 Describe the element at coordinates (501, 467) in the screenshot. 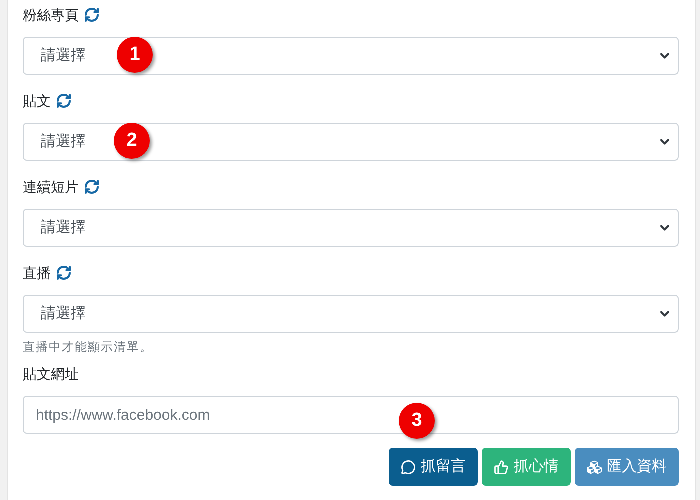

I see `thumbs-up-icon` at that location.